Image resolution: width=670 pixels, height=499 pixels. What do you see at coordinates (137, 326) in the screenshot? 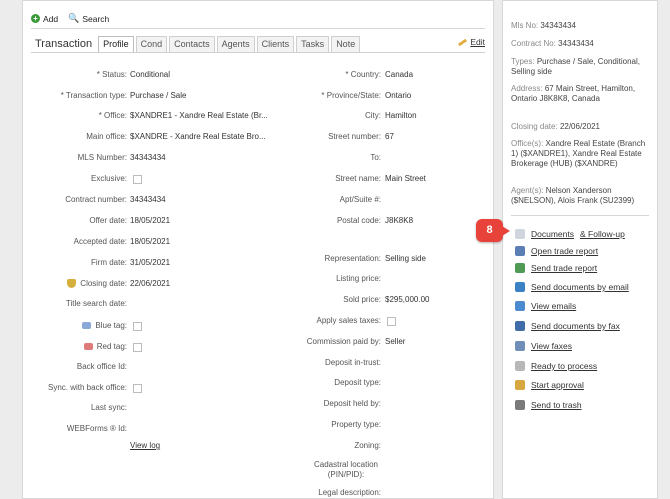
I see `checkbox-blue-tag` at bounding box center [137, 326].